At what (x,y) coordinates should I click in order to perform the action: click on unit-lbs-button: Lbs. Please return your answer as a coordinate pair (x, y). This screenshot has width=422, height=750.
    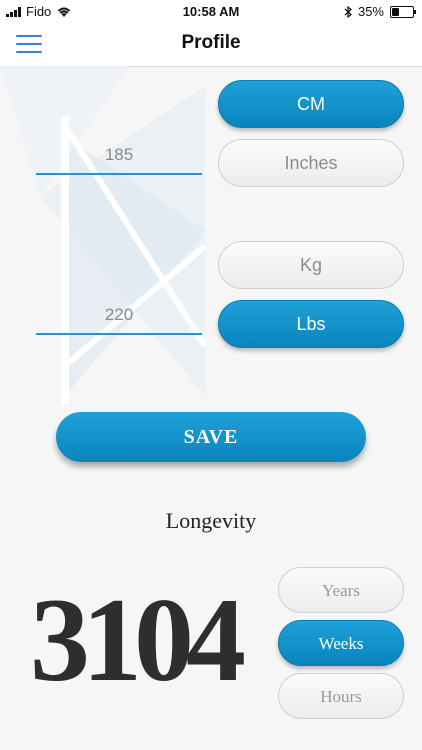
    Looking at the image, I should click on (311, 324).